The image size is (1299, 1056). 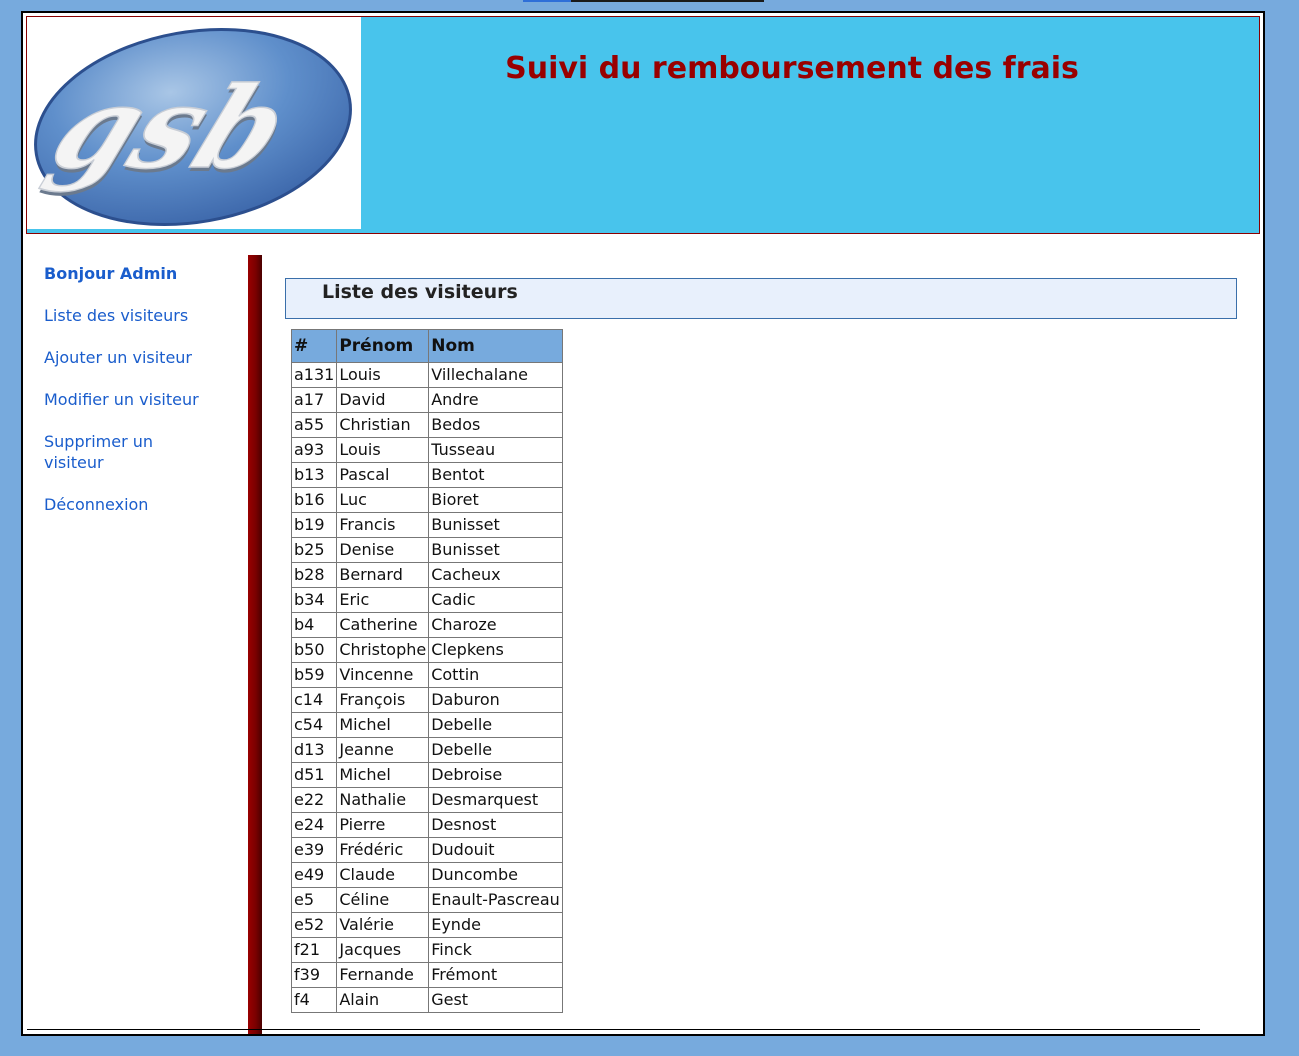 I want to click on table-row: a17 David Andre, so click(x=426, y=400).